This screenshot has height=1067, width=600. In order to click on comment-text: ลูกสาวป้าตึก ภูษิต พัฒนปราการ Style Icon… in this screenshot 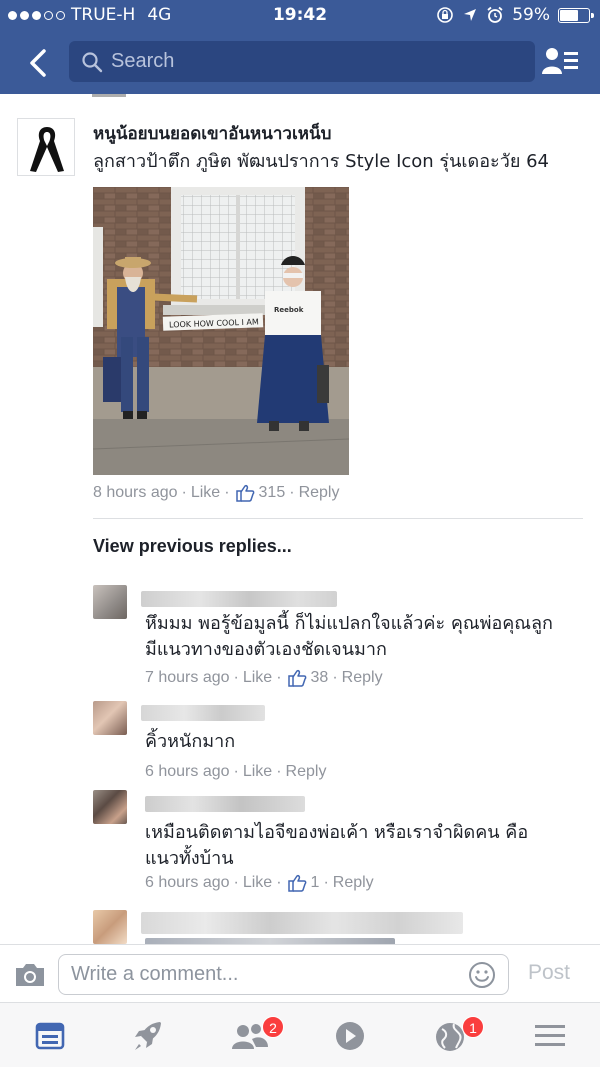, I will do `click(321, 161)`.